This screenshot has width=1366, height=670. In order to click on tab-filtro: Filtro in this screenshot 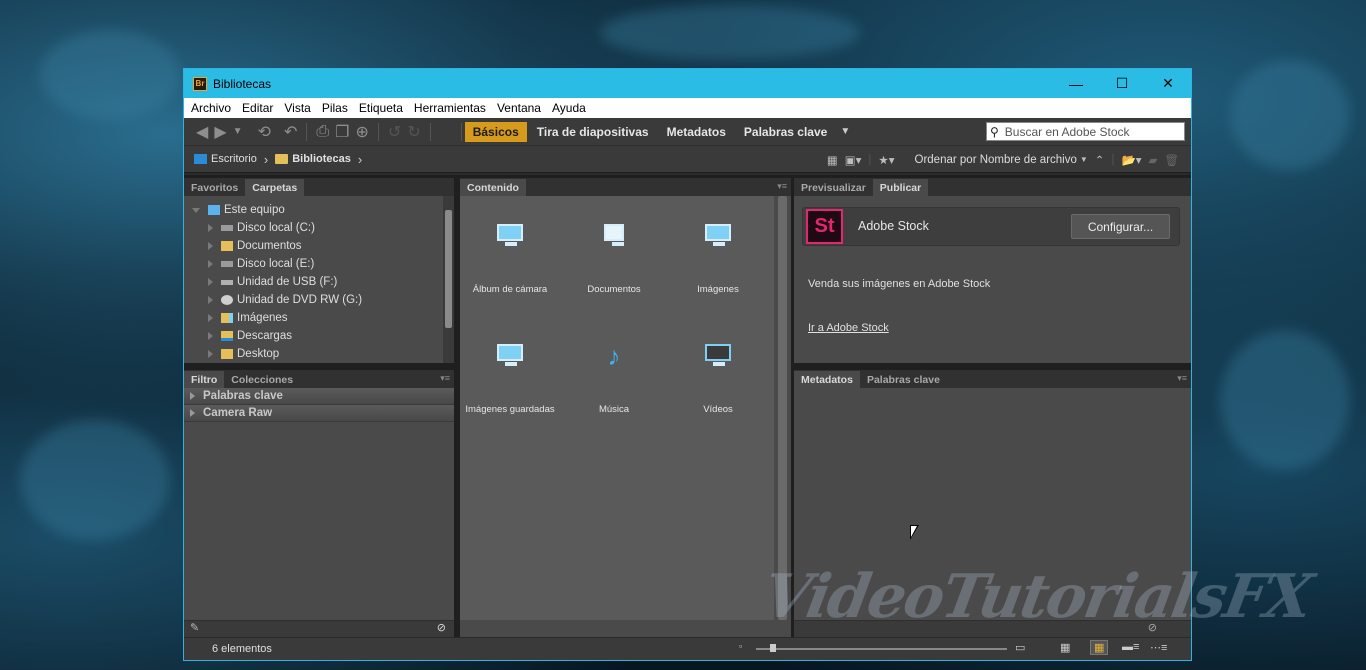, I will do `click(204, 379)`.